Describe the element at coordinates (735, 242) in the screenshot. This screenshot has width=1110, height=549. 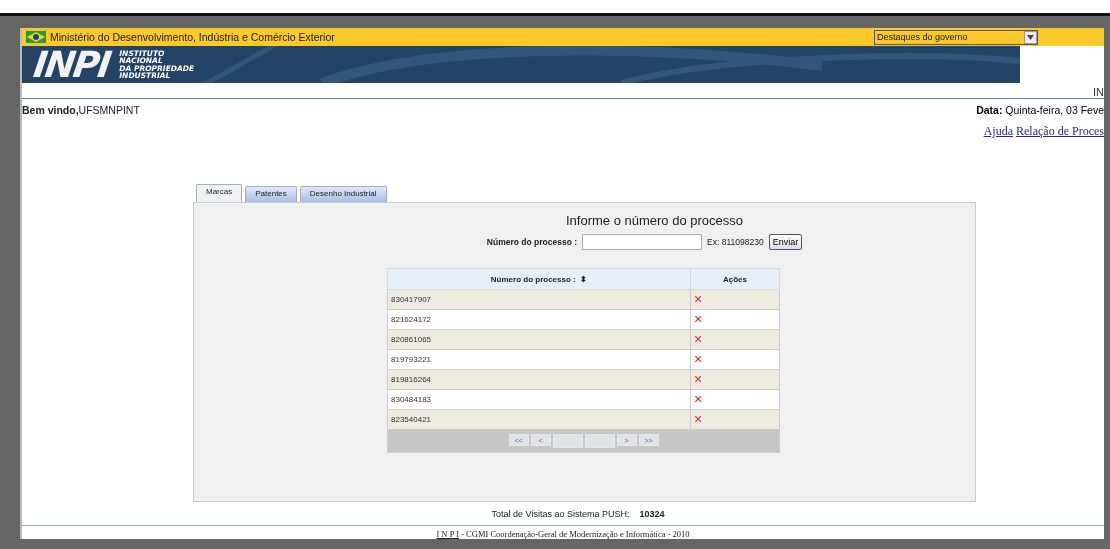
I see `example-text: Ex: 811098230` at that location.